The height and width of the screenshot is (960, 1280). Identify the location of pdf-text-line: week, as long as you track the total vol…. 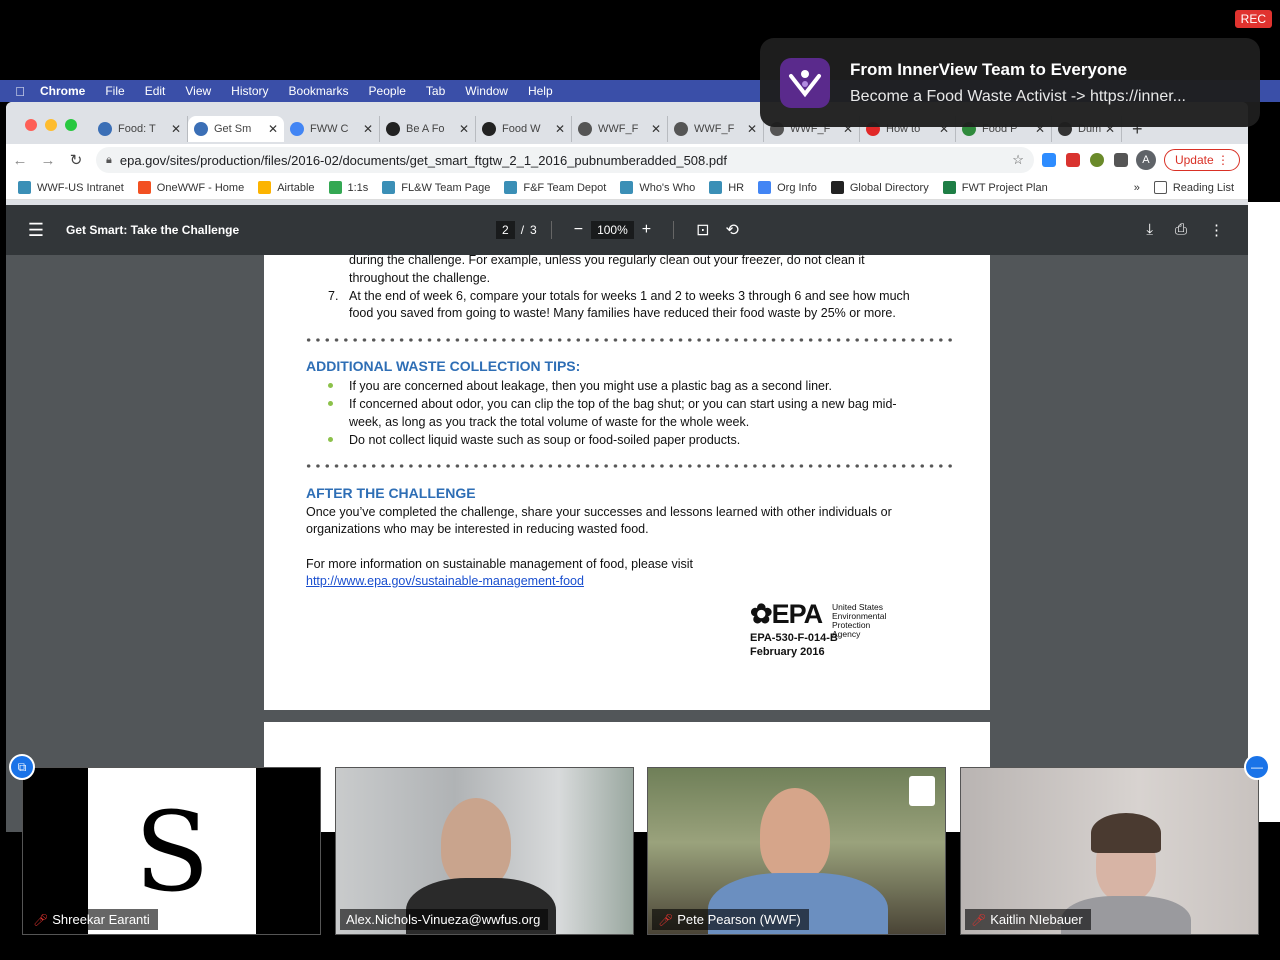
(549, 422).